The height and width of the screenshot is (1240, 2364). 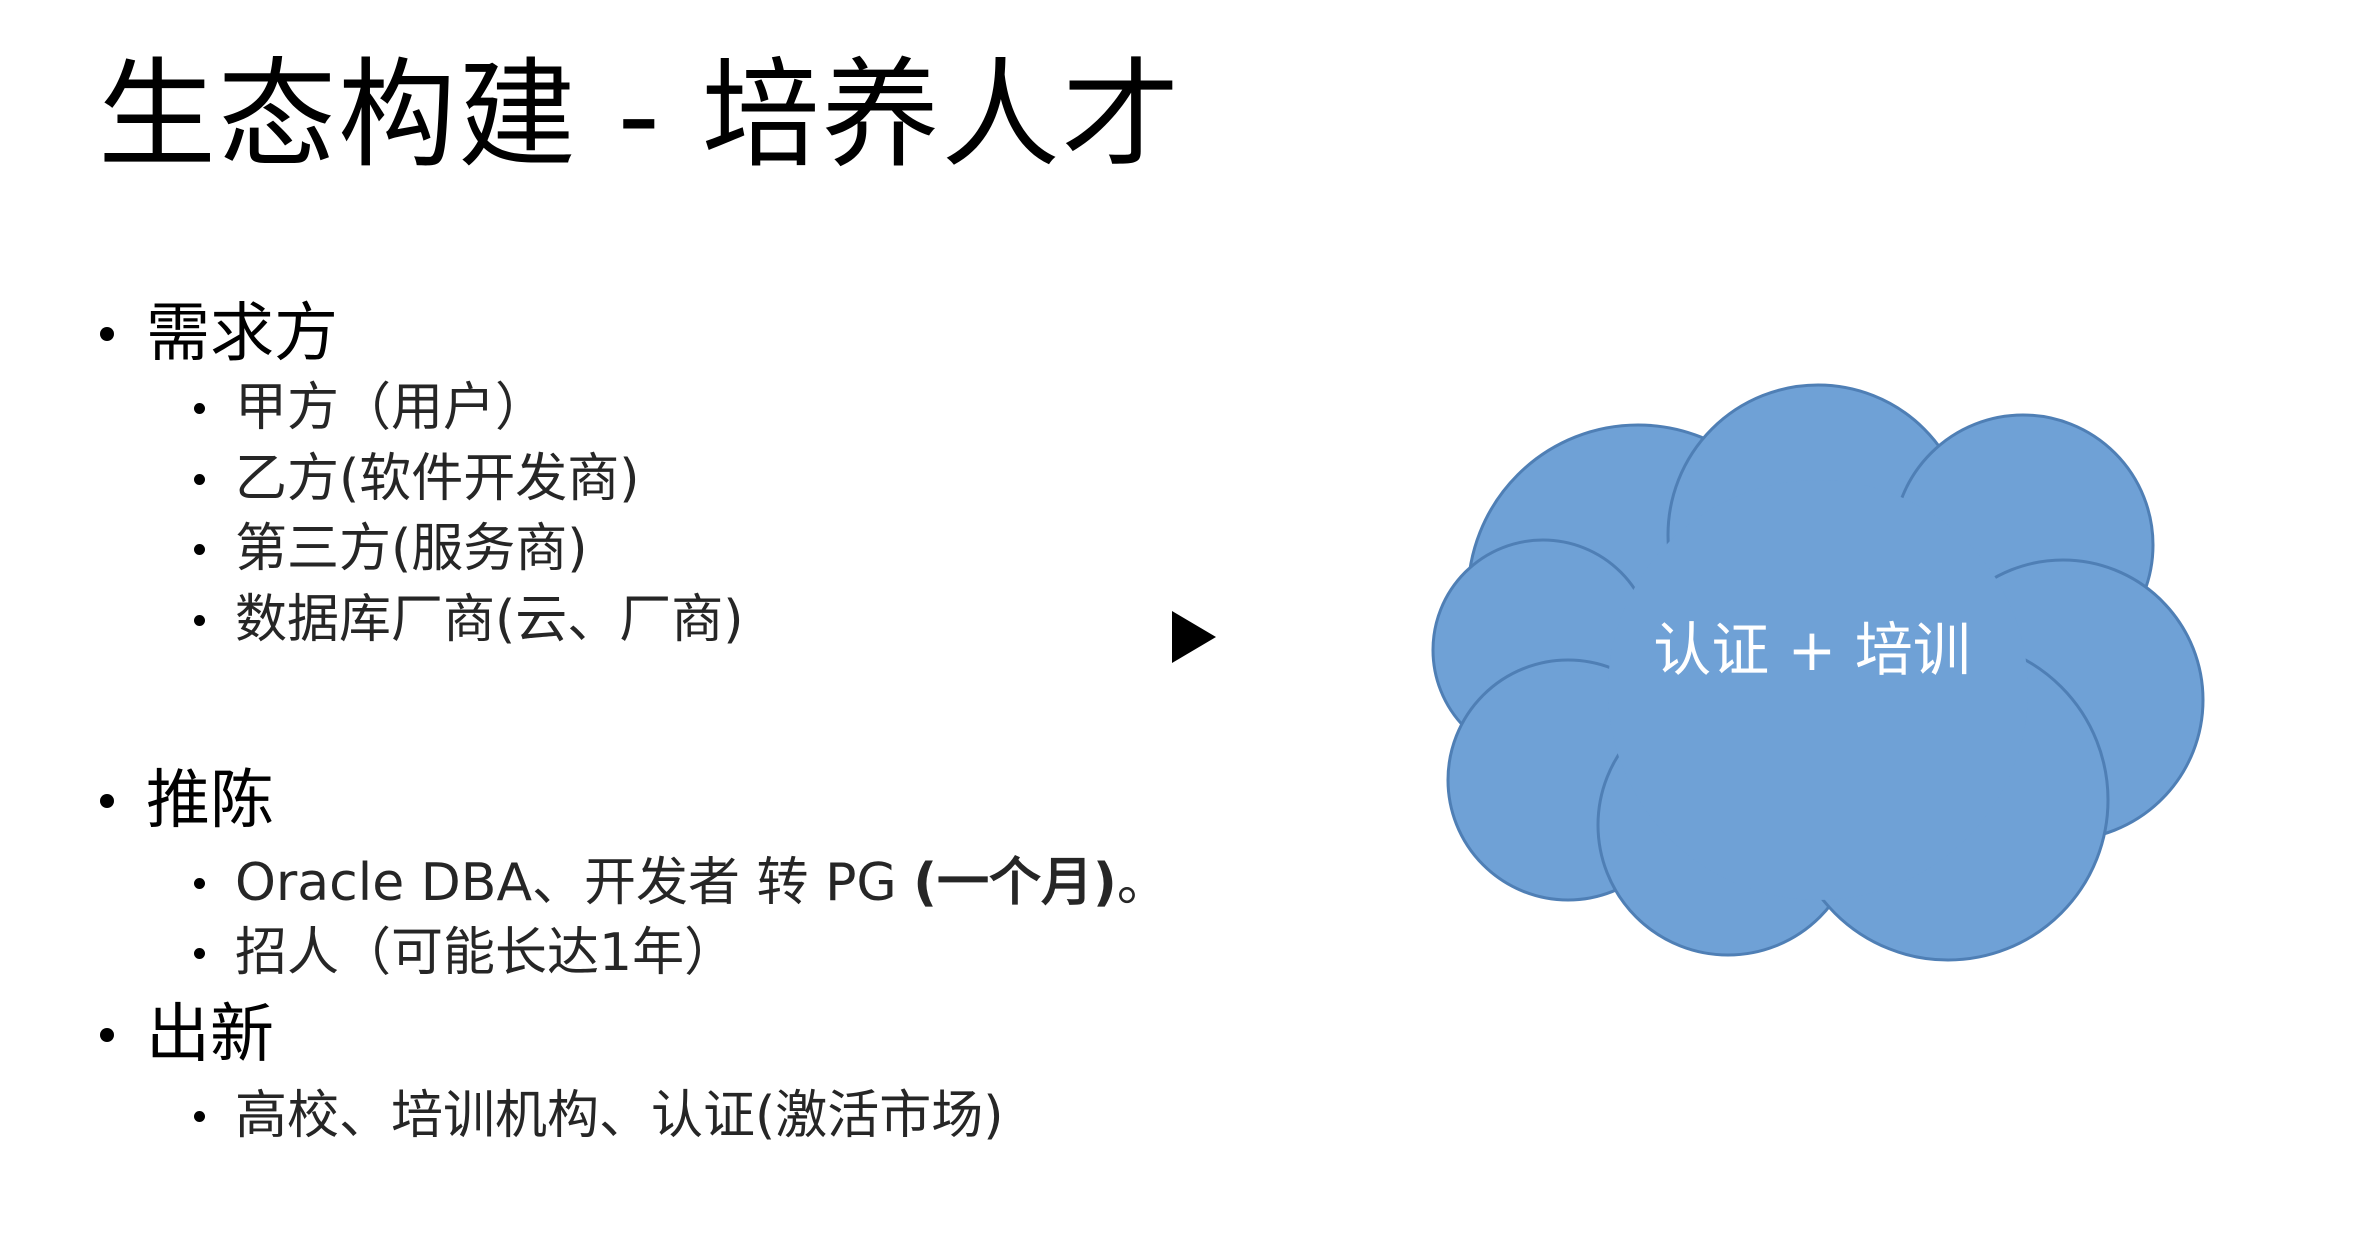 I want to click on list-item: 招人（可能长达1年）, so click(x=464, y=953).